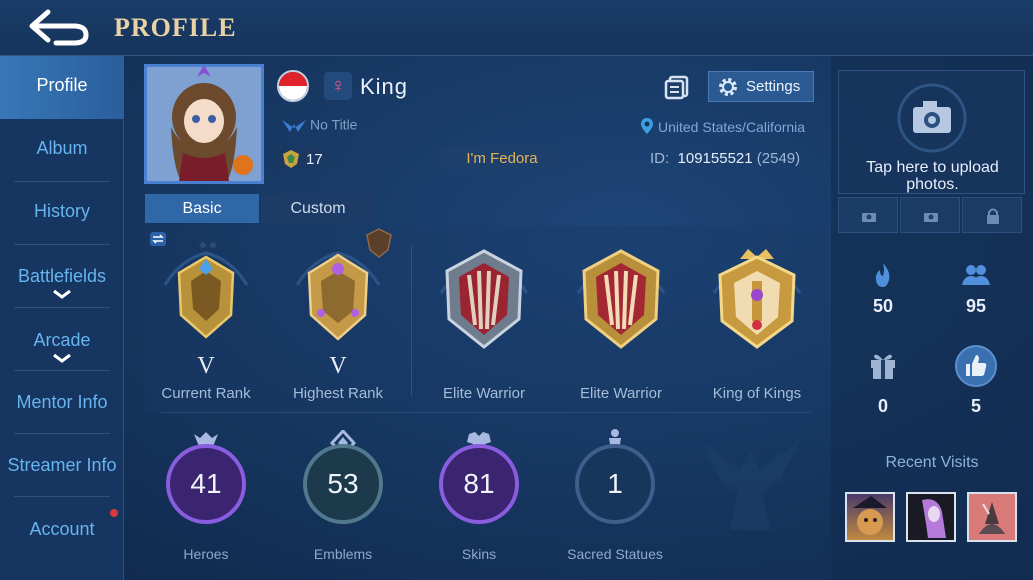 The image size is (1033, 580). What do you see at coordinates (976, 292) in the screenshot?
I see `followers-stat: 95` at bounding box center [976, 292].